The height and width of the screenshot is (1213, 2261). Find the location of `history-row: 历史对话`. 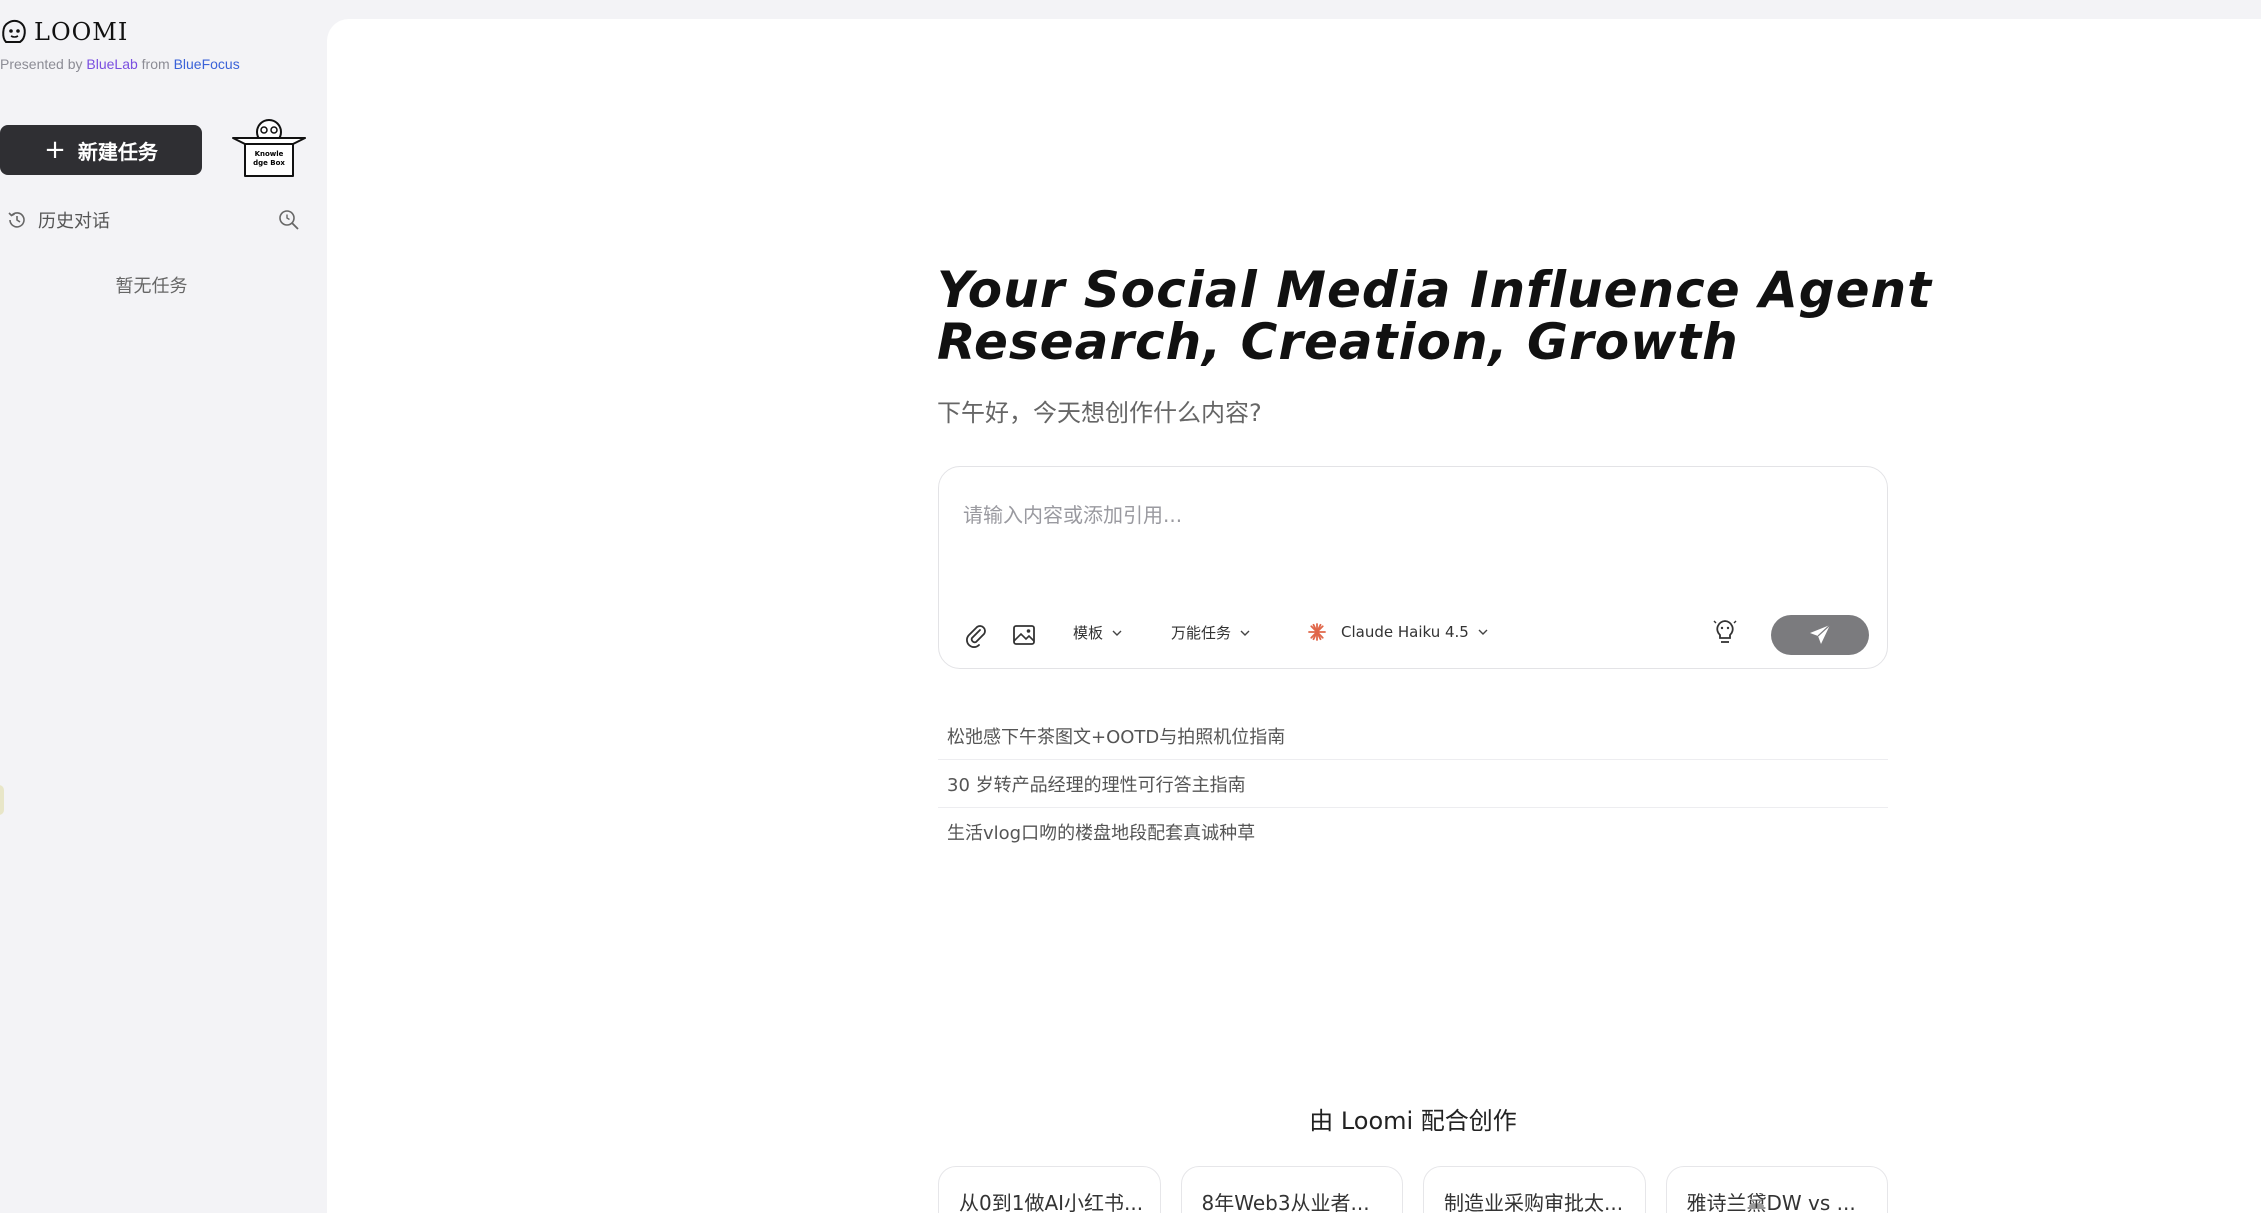

history-row: 历史对话 is located at coordinates (156, 220).